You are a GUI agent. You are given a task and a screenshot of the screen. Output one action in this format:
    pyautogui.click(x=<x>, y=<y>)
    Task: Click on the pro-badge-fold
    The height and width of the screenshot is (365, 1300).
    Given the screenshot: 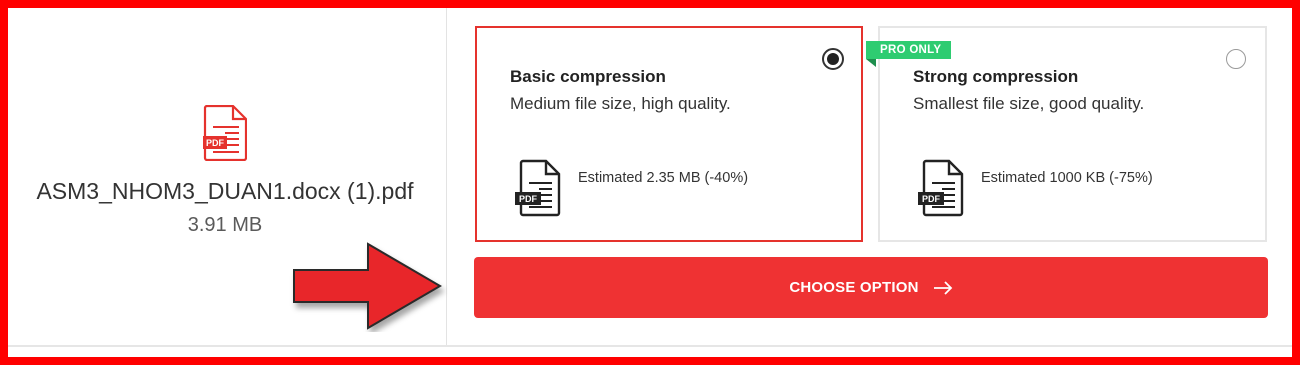 What is the action you would take?
    pyautogui.click(x=871, y=63)
    